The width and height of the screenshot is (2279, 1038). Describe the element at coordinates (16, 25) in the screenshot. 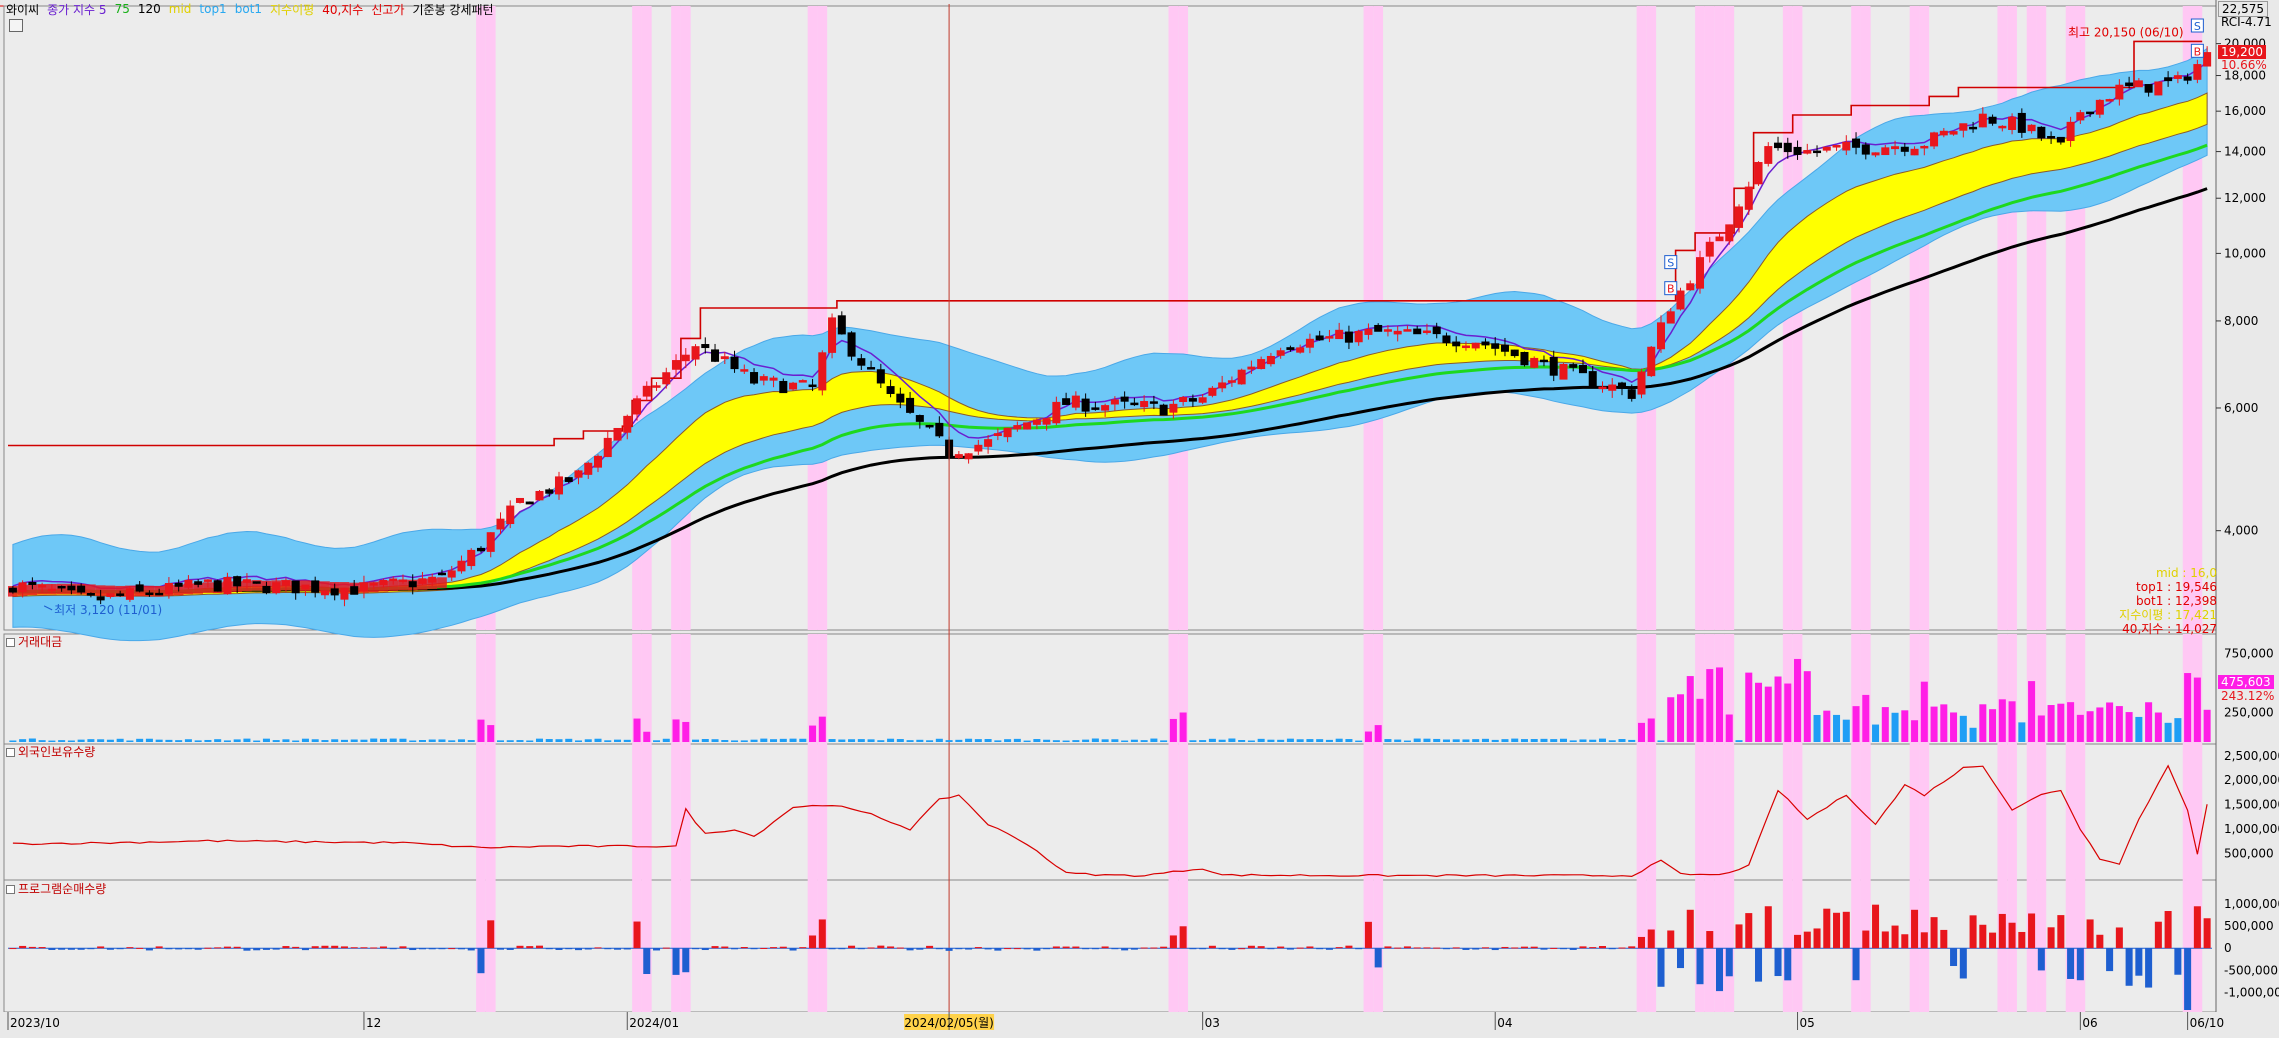

I see `grid-settings-icon` at that location.